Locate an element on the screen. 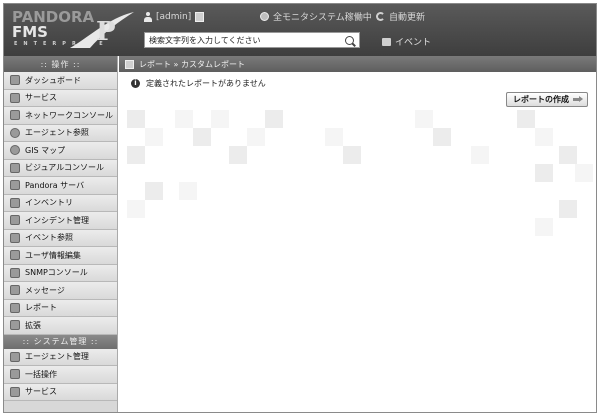 Image resolution: width=600 pixels, height=416 pixels. sidebar-item-incidents: インシデント管理 is located at coordinates (60, 221).